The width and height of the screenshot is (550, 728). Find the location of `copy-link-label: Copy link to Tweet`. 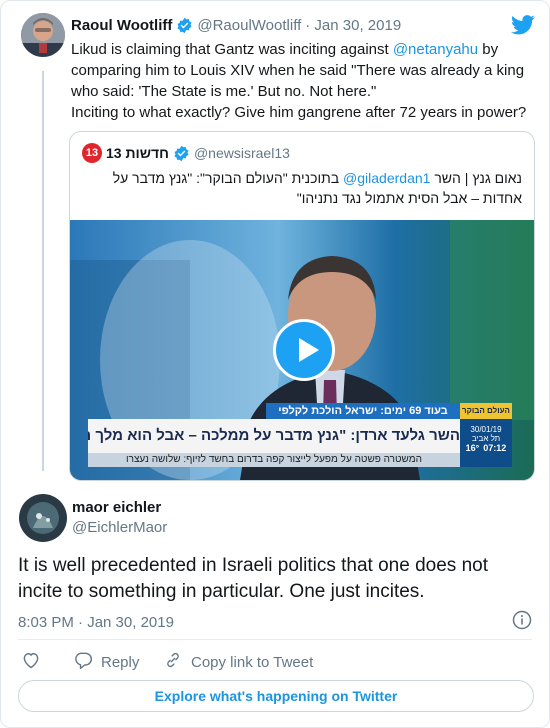

copy-link-label: Copy link to Tweet is located at coordinates (252, 662).